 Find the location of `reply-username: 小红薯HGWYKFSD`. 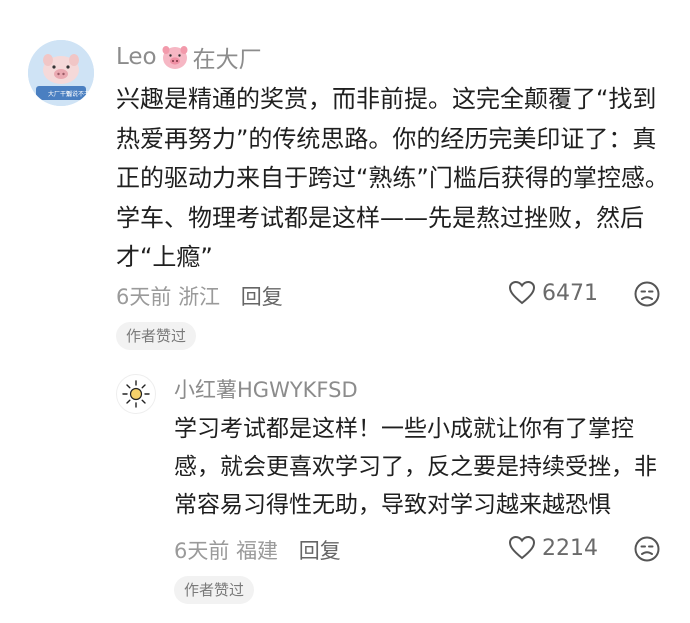

reply-username: 小红薯HGWYKFSD is located at coordinates (266, 389).